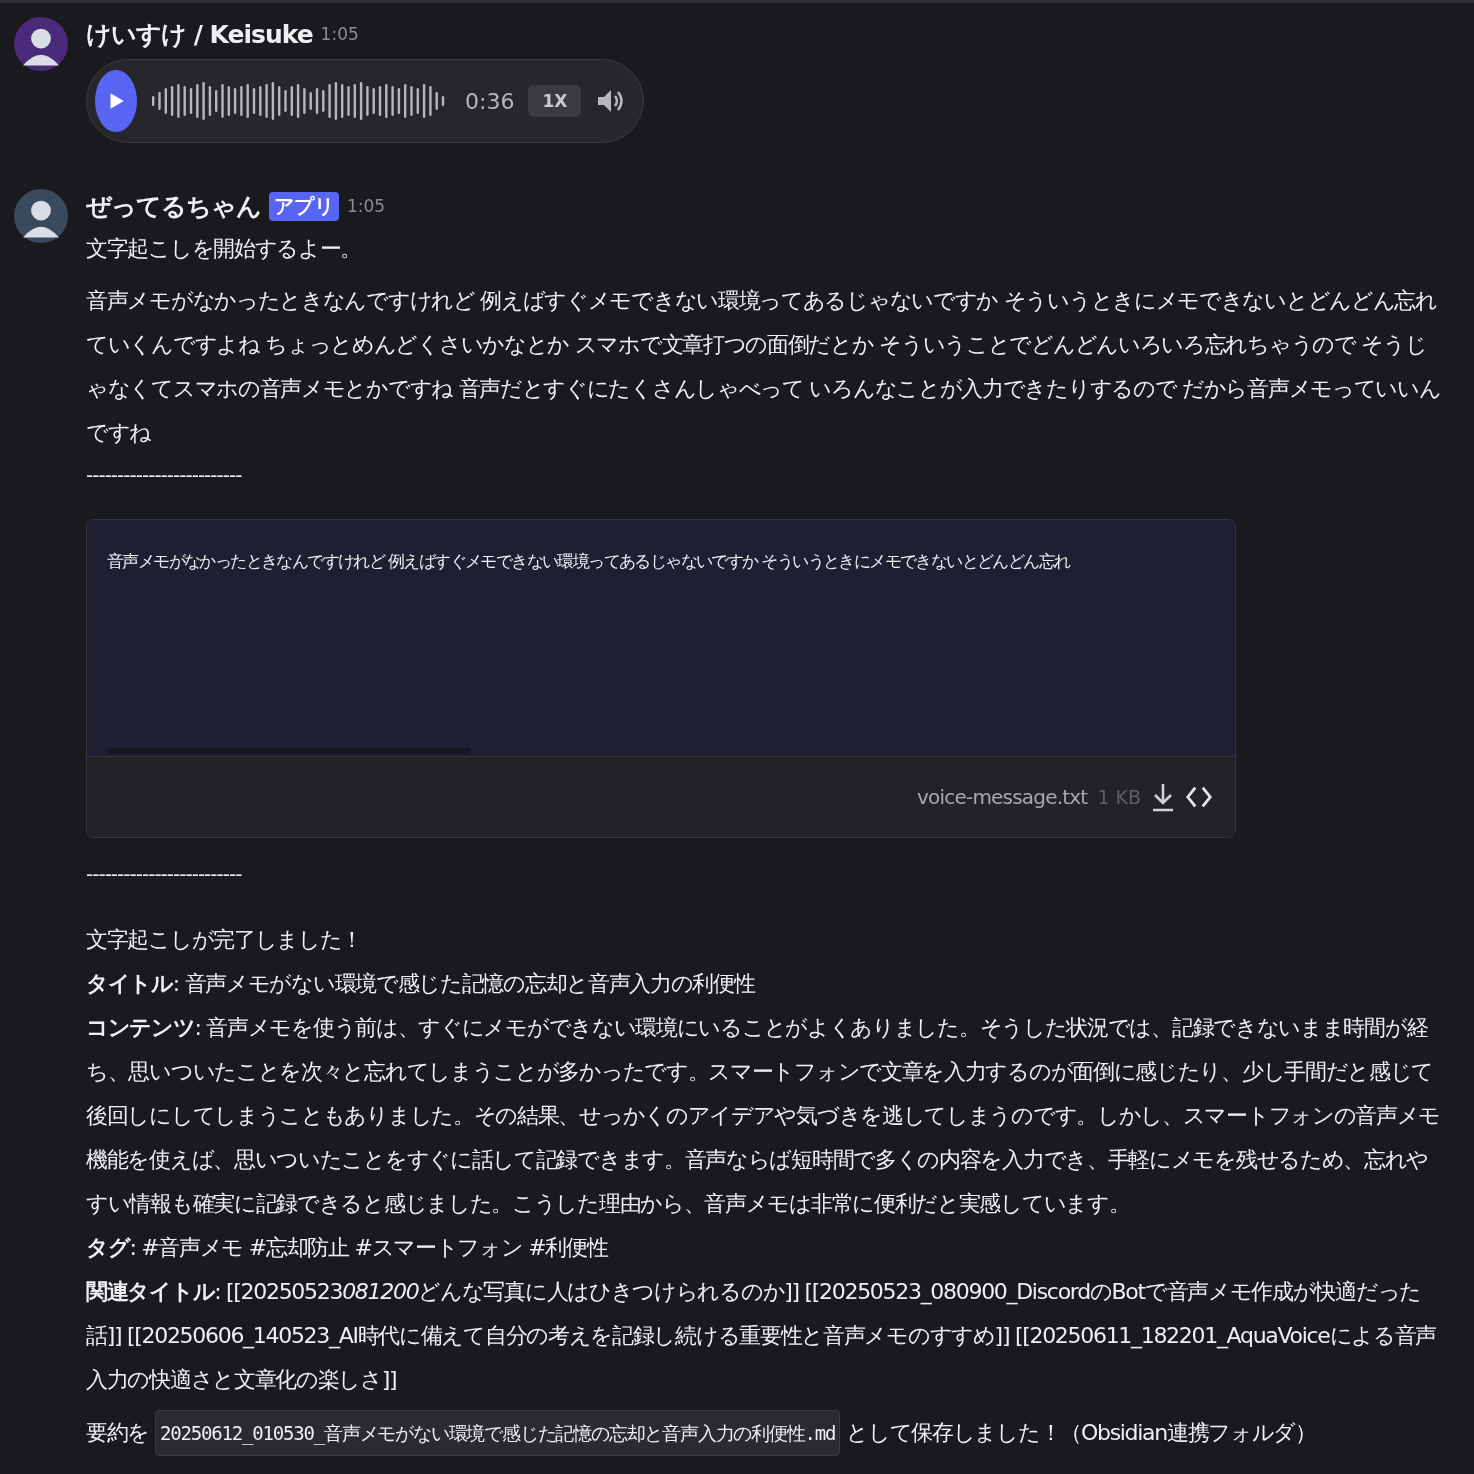  What do you see at coordinates (498, 1433) in the screenshot?
I see `file-path-code: 20250612_010530_音声メモがない環境で感じた記憶の忘却と音声入力の利便性.md` at bounding box center [498, 1433].